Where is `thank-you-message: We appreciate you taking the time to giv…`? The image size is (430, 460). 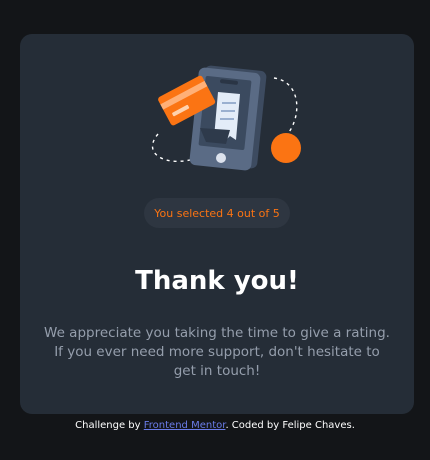 thank-you-message: We appreciate you taking the time to giv… is located at coordinates (217, 352).